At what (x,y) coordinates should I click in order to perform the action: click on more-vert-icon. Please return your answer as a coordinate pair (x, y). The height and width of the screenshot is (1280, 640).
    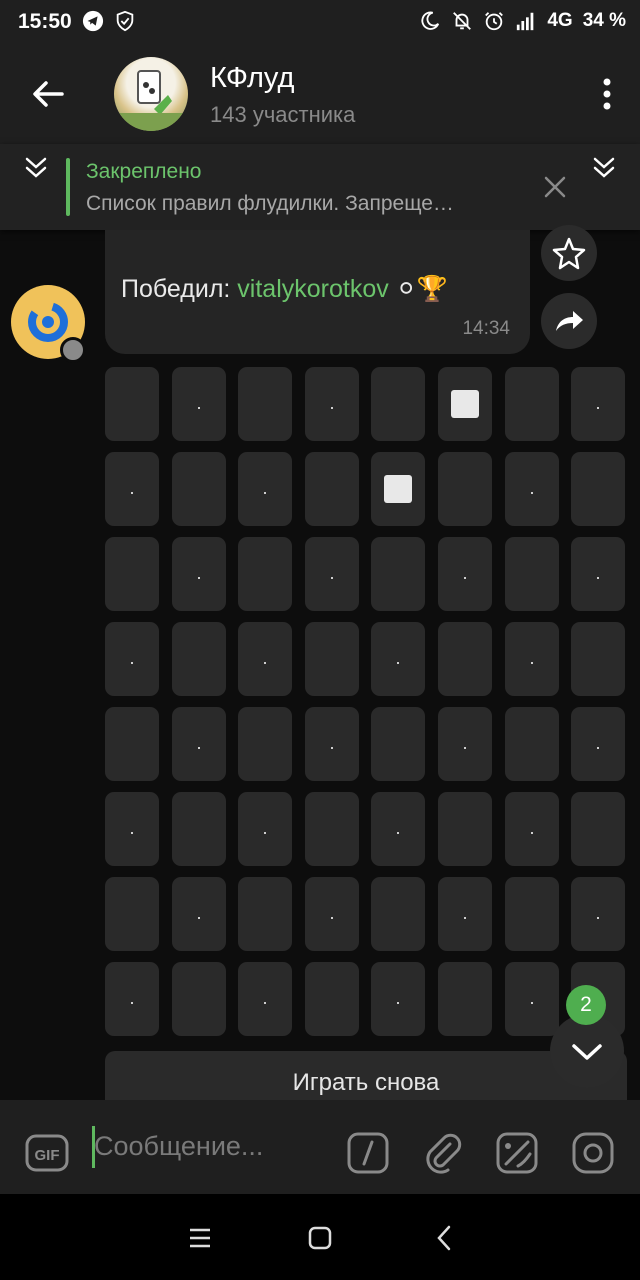
    Looking at the image, I should click on (607, 94).